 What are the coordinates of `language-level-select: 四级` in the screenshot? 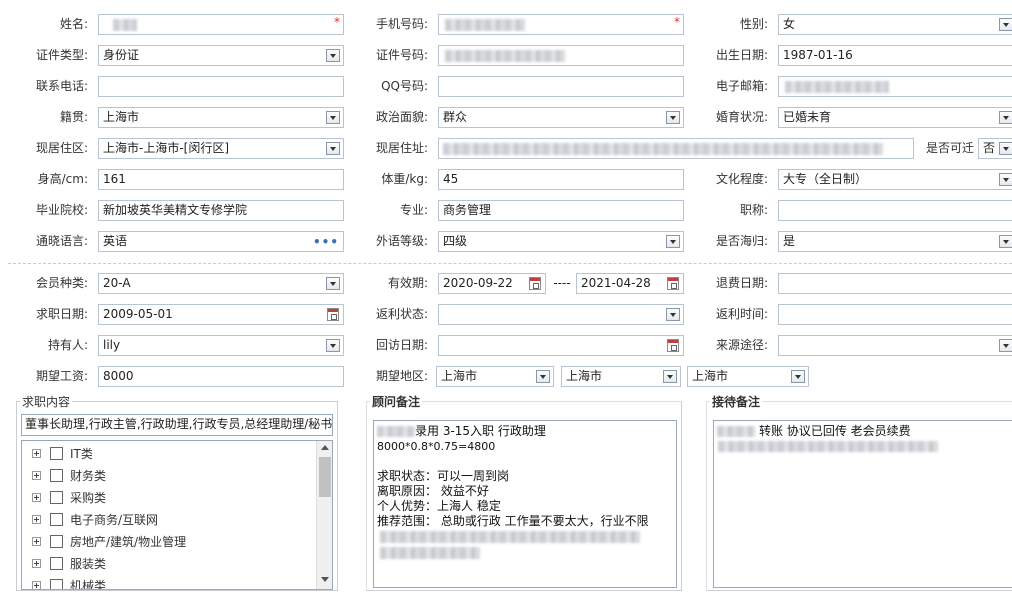 It's located at (561, 241).